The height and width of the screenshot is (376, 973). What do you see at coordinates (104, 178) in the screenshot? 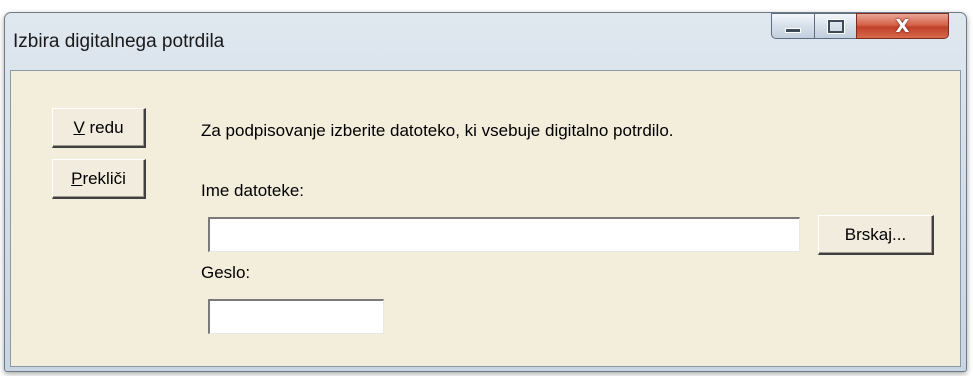
I see `cancel-button-label: rekliči` at bounding box center [104, 178].